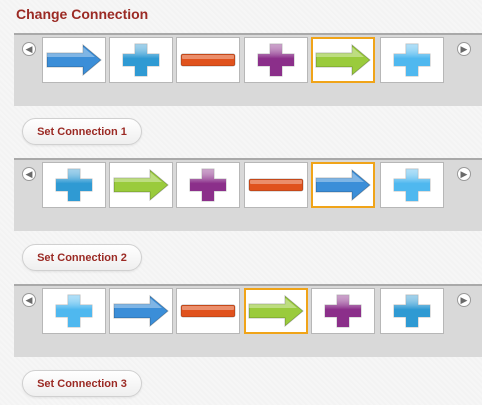 The image size is (482, 405). What do you see at coordinates (82, 14) in the screenshot?
I see `page-title: Change Connection` at bounding box center [82, 14].